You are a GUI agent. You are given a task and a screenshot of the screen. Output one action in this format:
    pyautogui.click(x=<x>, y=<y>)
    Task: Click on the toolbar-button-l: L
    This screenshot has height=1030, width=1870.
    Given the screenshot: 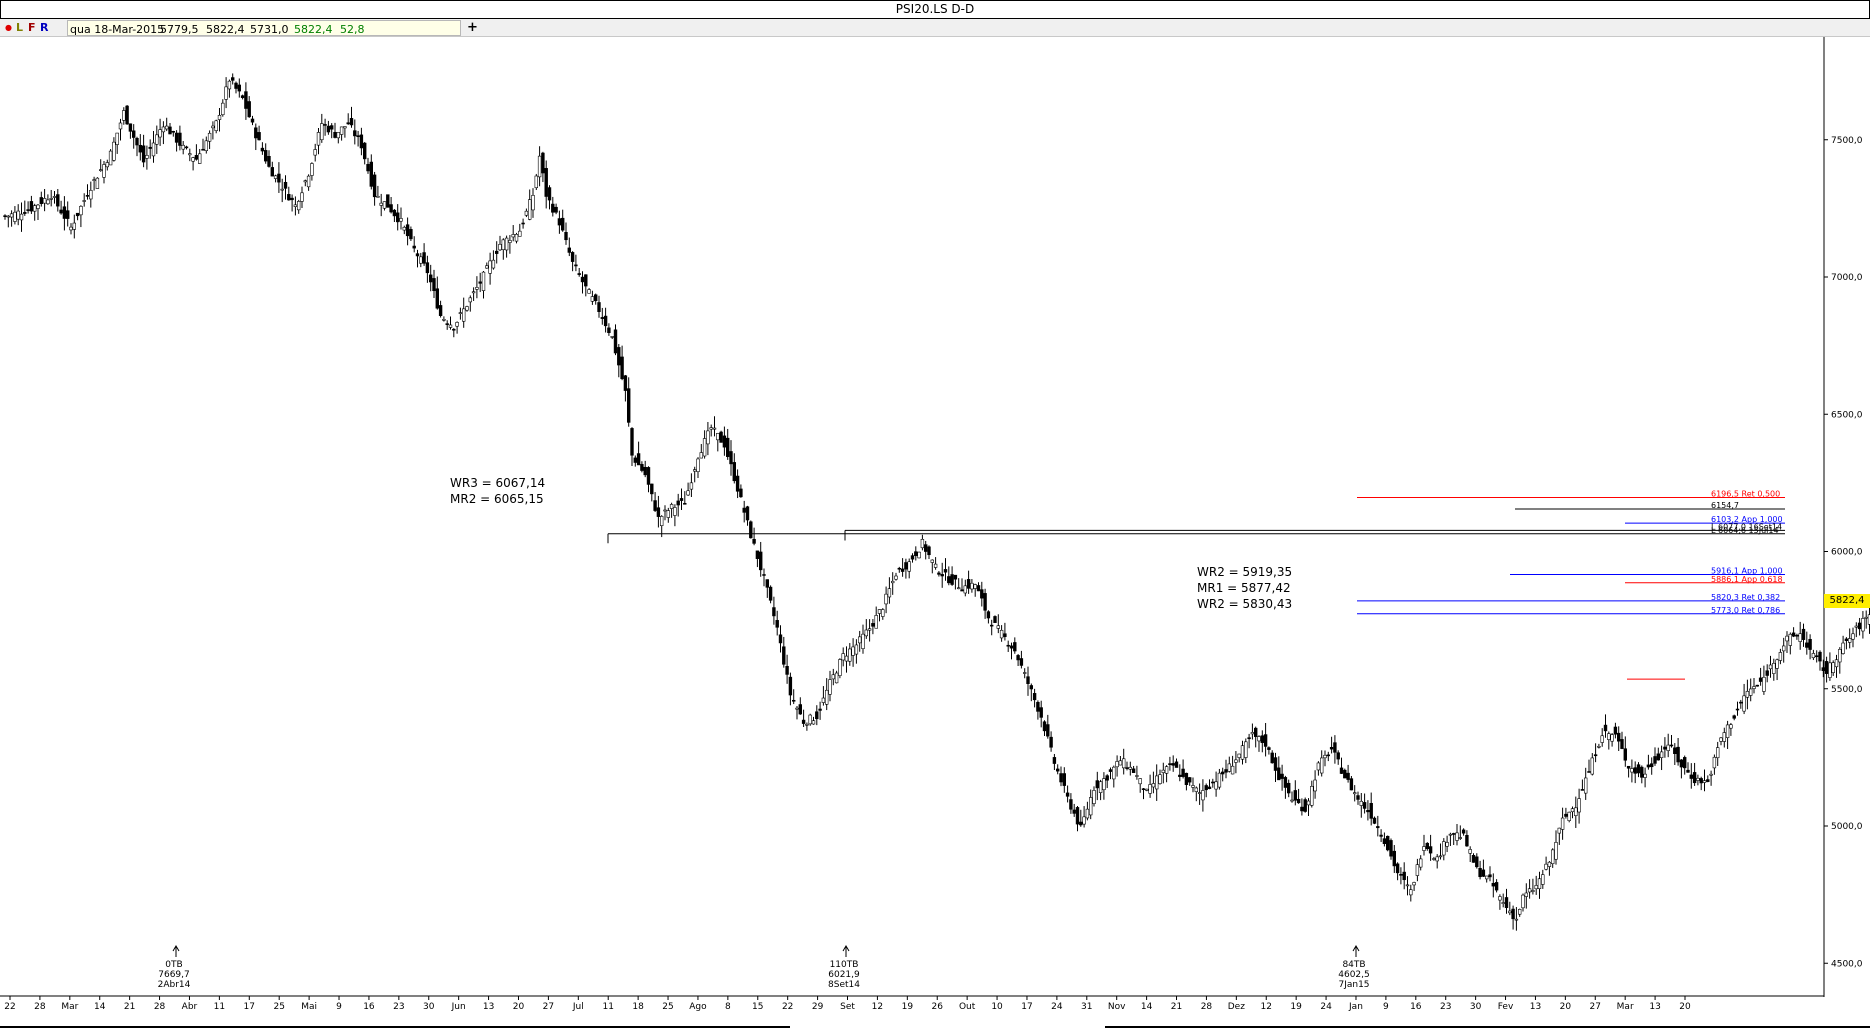 What is the action you would take?
    pyautogui.click(x=19, y=27)
    